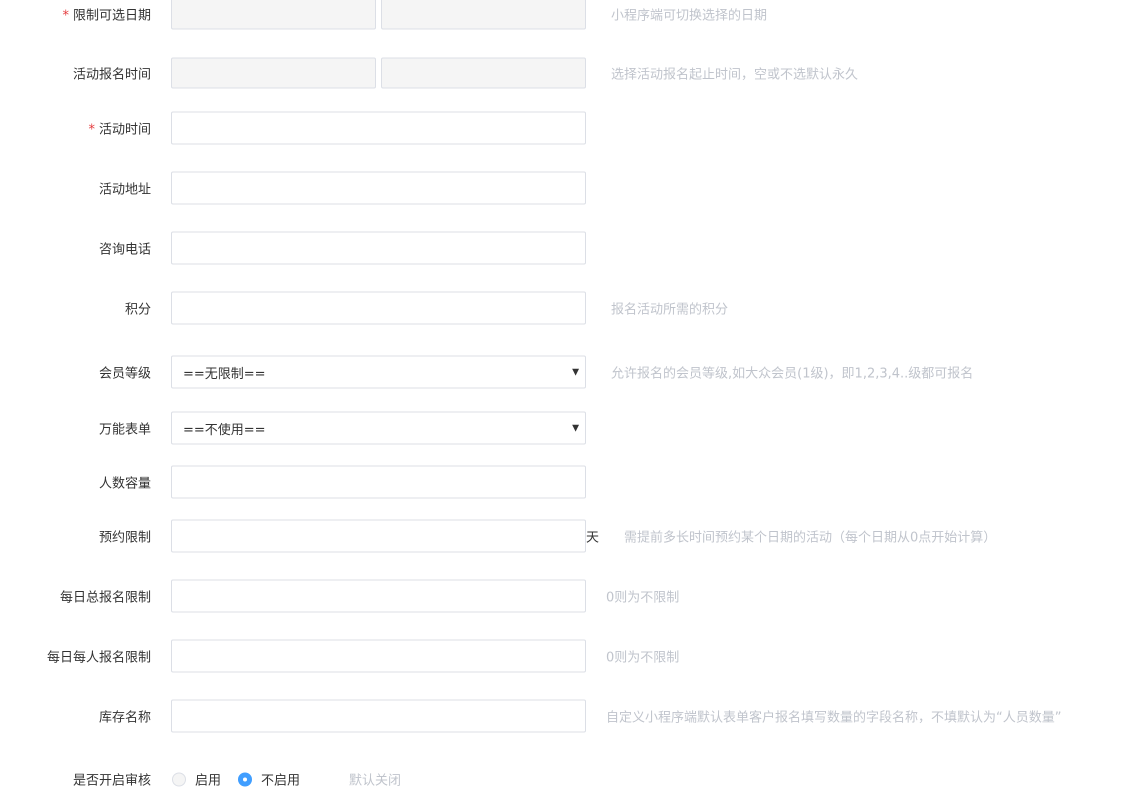 The width and height of the screenshot is (1145, 799). What do you see at coordinates (280, 779) in the screenshot?
I see `audit-disable-label: 不启用` at bounding box center [280, 779].